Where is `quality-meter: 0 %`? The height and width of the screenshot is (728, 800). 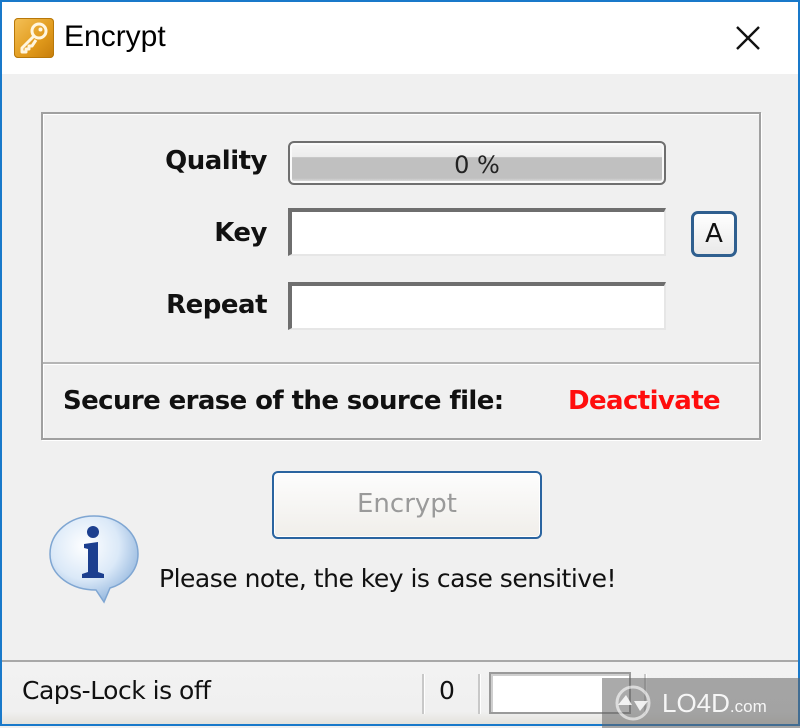
quality-meter: 0 % is located at coordinates (477, 163).